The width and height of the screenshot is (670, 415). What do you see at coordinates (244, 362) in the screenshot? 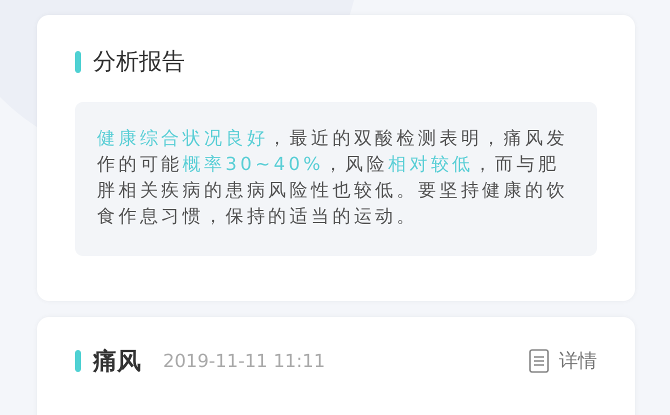
I see `record-time: 2019-11-11 11:11` at bounding box center [244, 362].